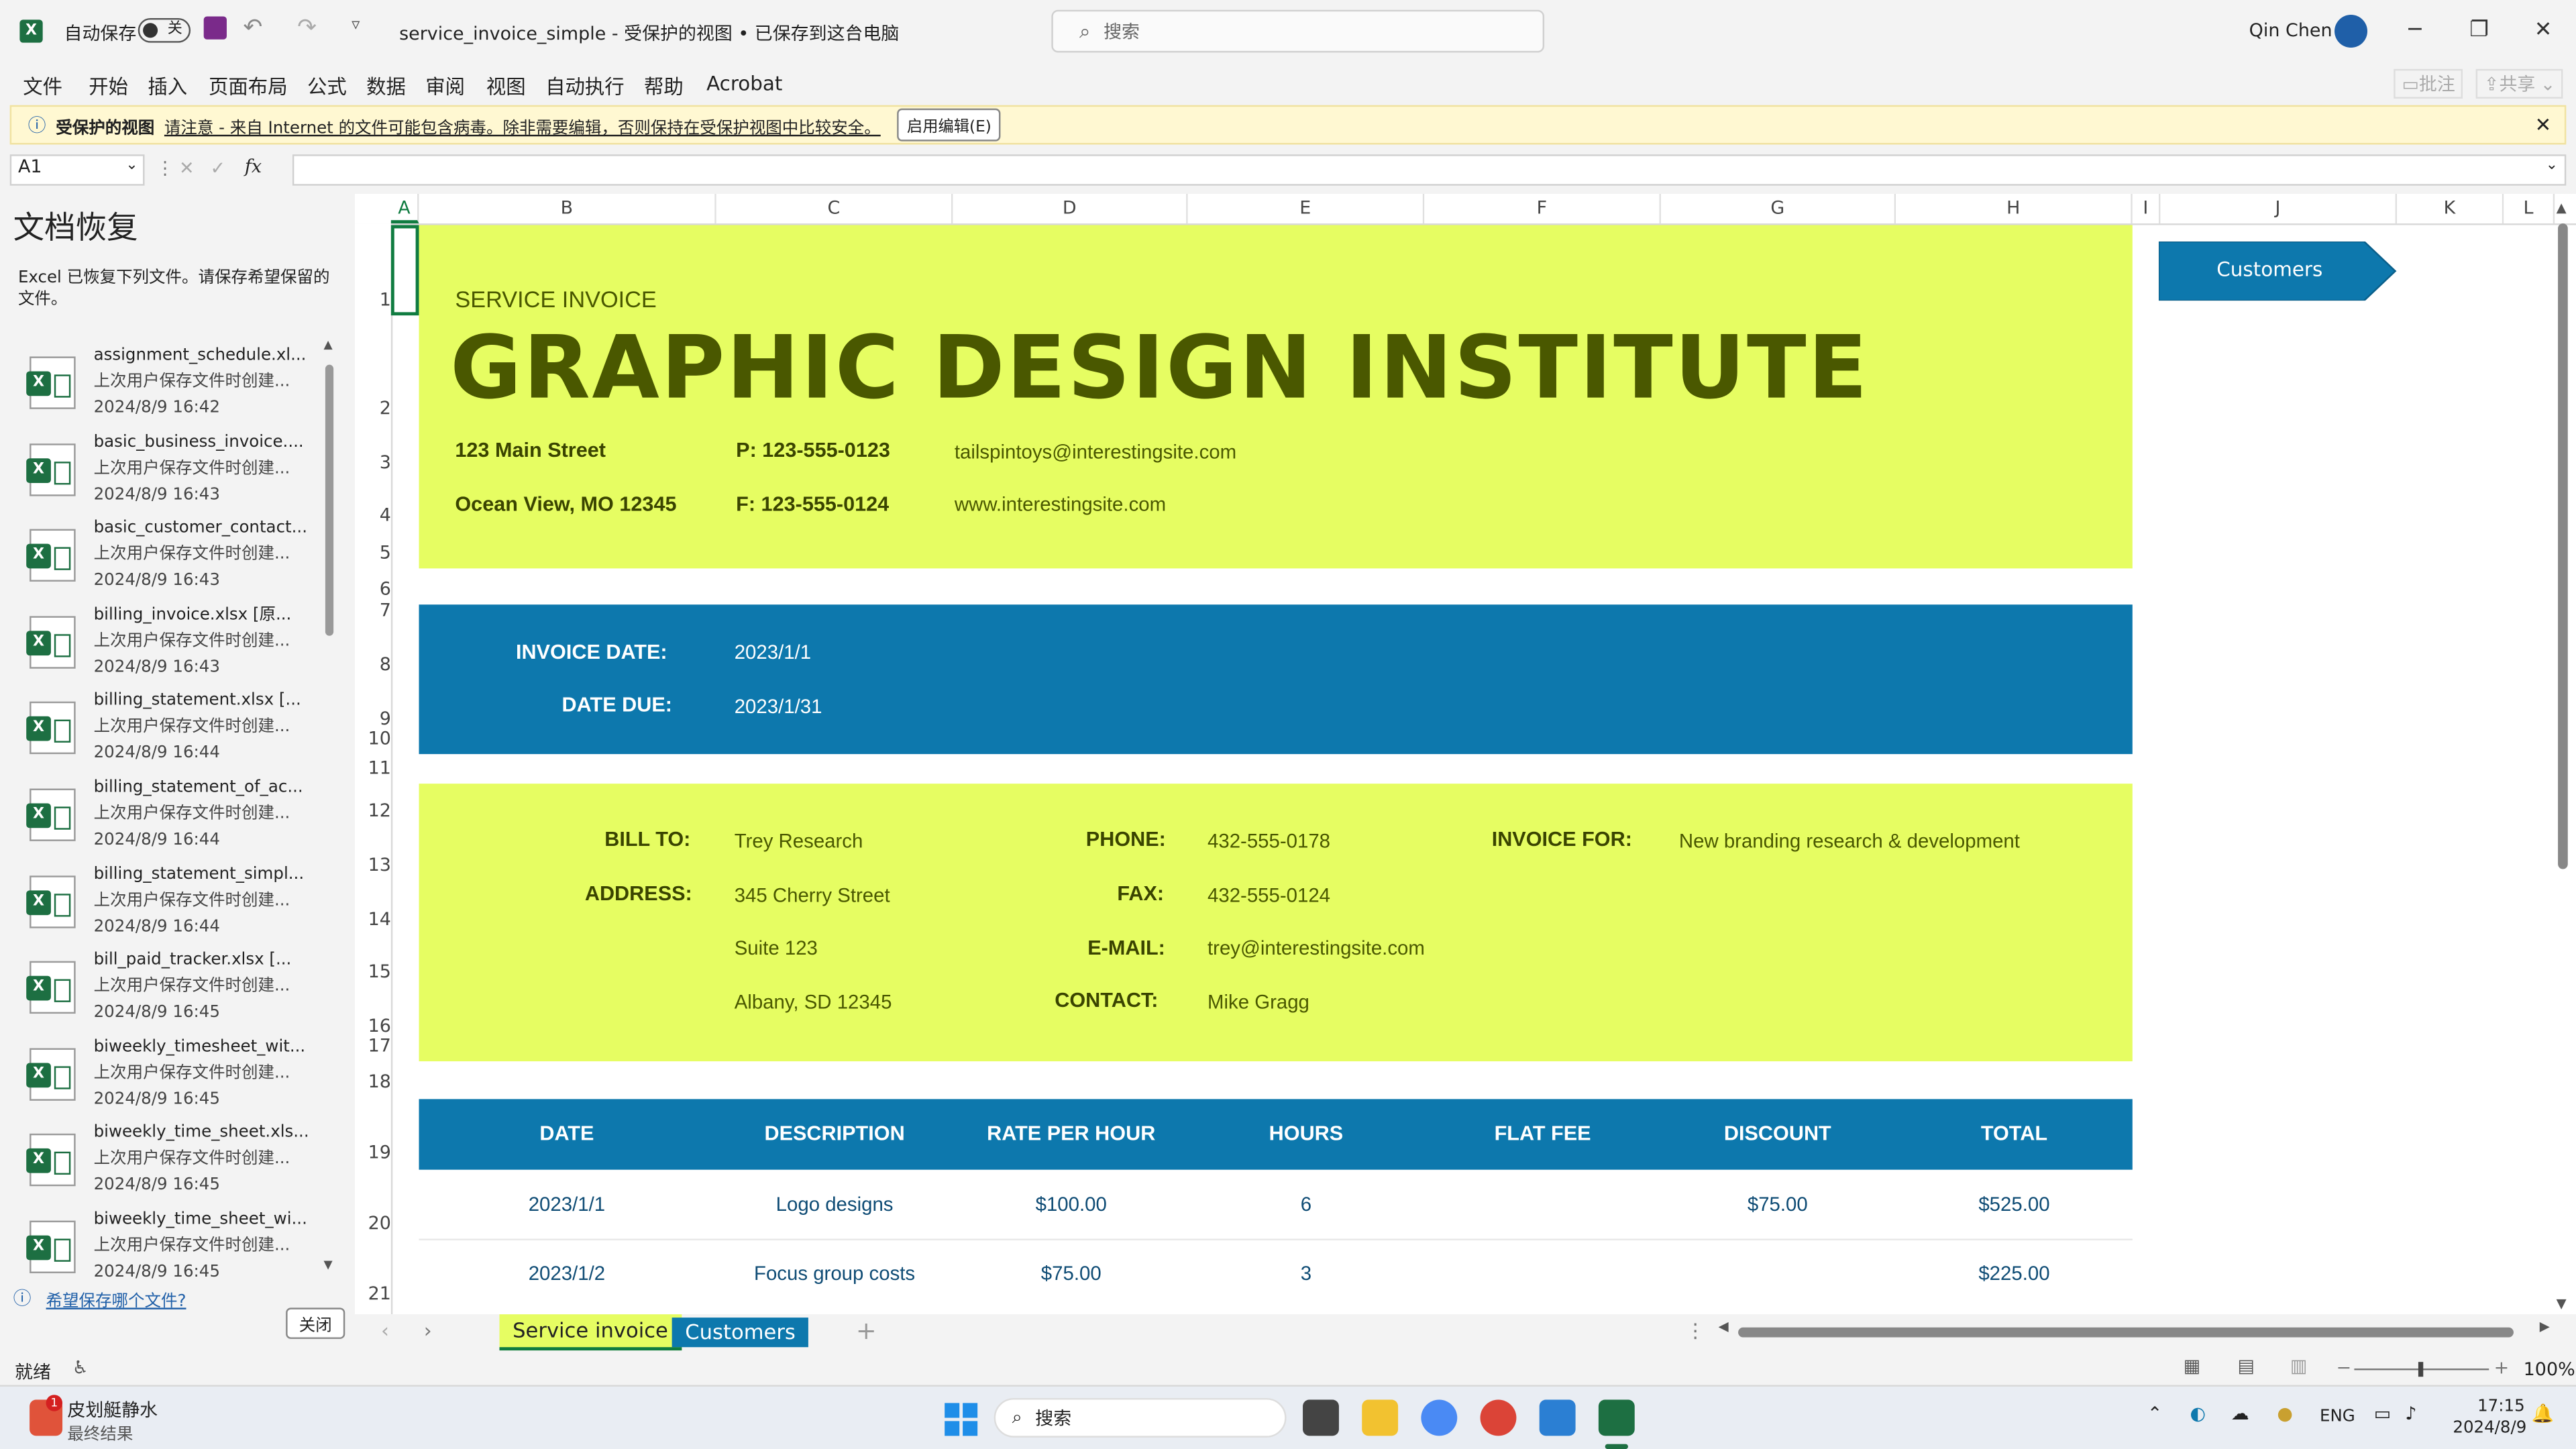 The image size is (2576, 1449). What do you see at coordinates (2155, 1413) in the screenshot?
I see `show-hidden-icons: ⌃` at bounding box center [2155, 1413].